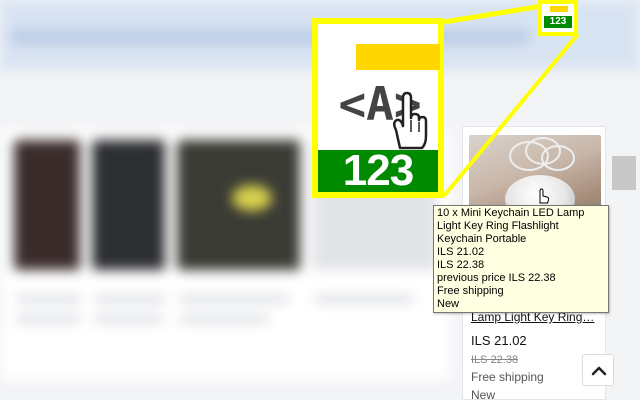 Image resolution: width=640 pixels, height=400 pixels. Describe the element at coordinates (558, 22) in the screenshot. I see `mini-number-badge: 123` at that location.